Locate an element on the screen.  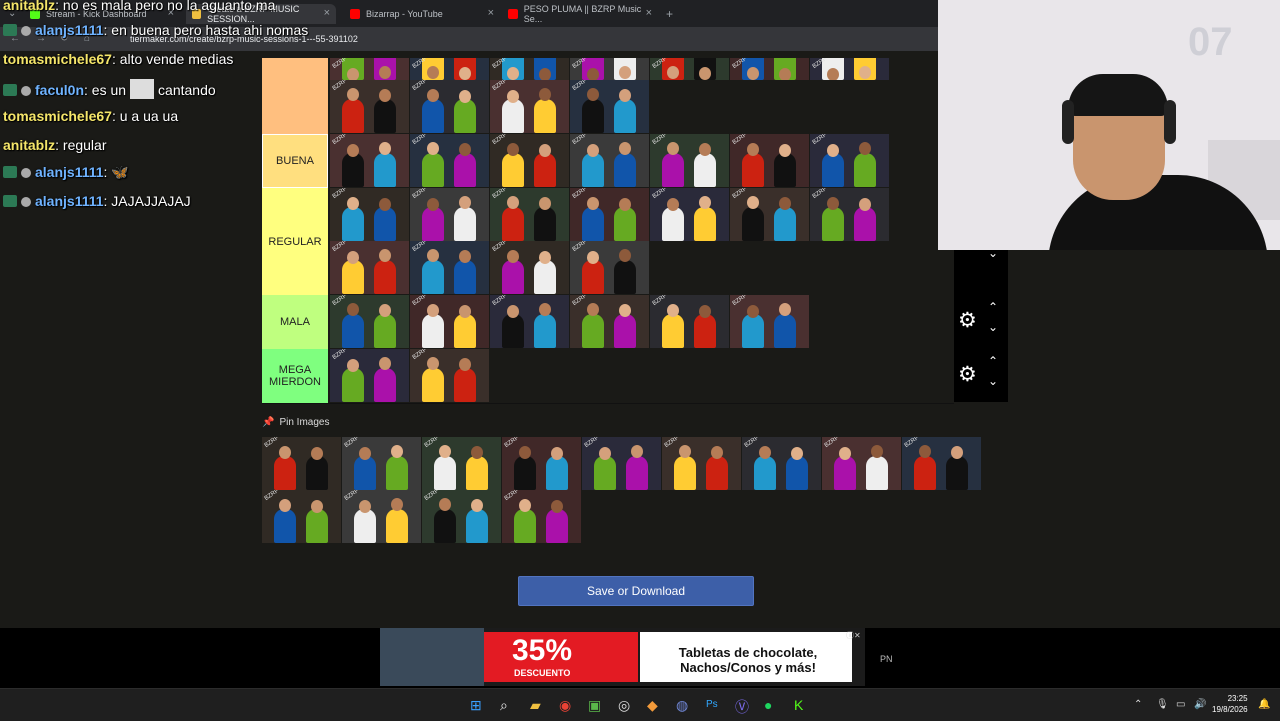
tier-label: REGULAR is located at coordinates (295, 241).